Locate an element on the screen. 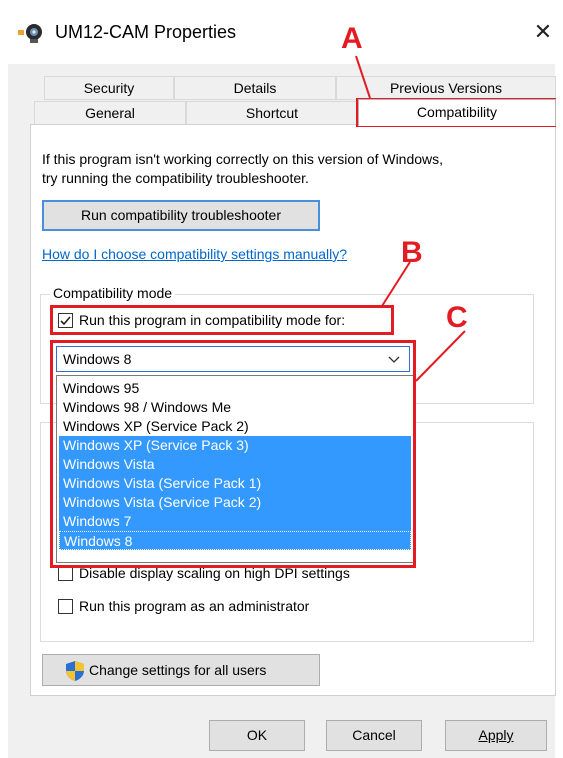  pointer-a is located at coordinates (363, 77).